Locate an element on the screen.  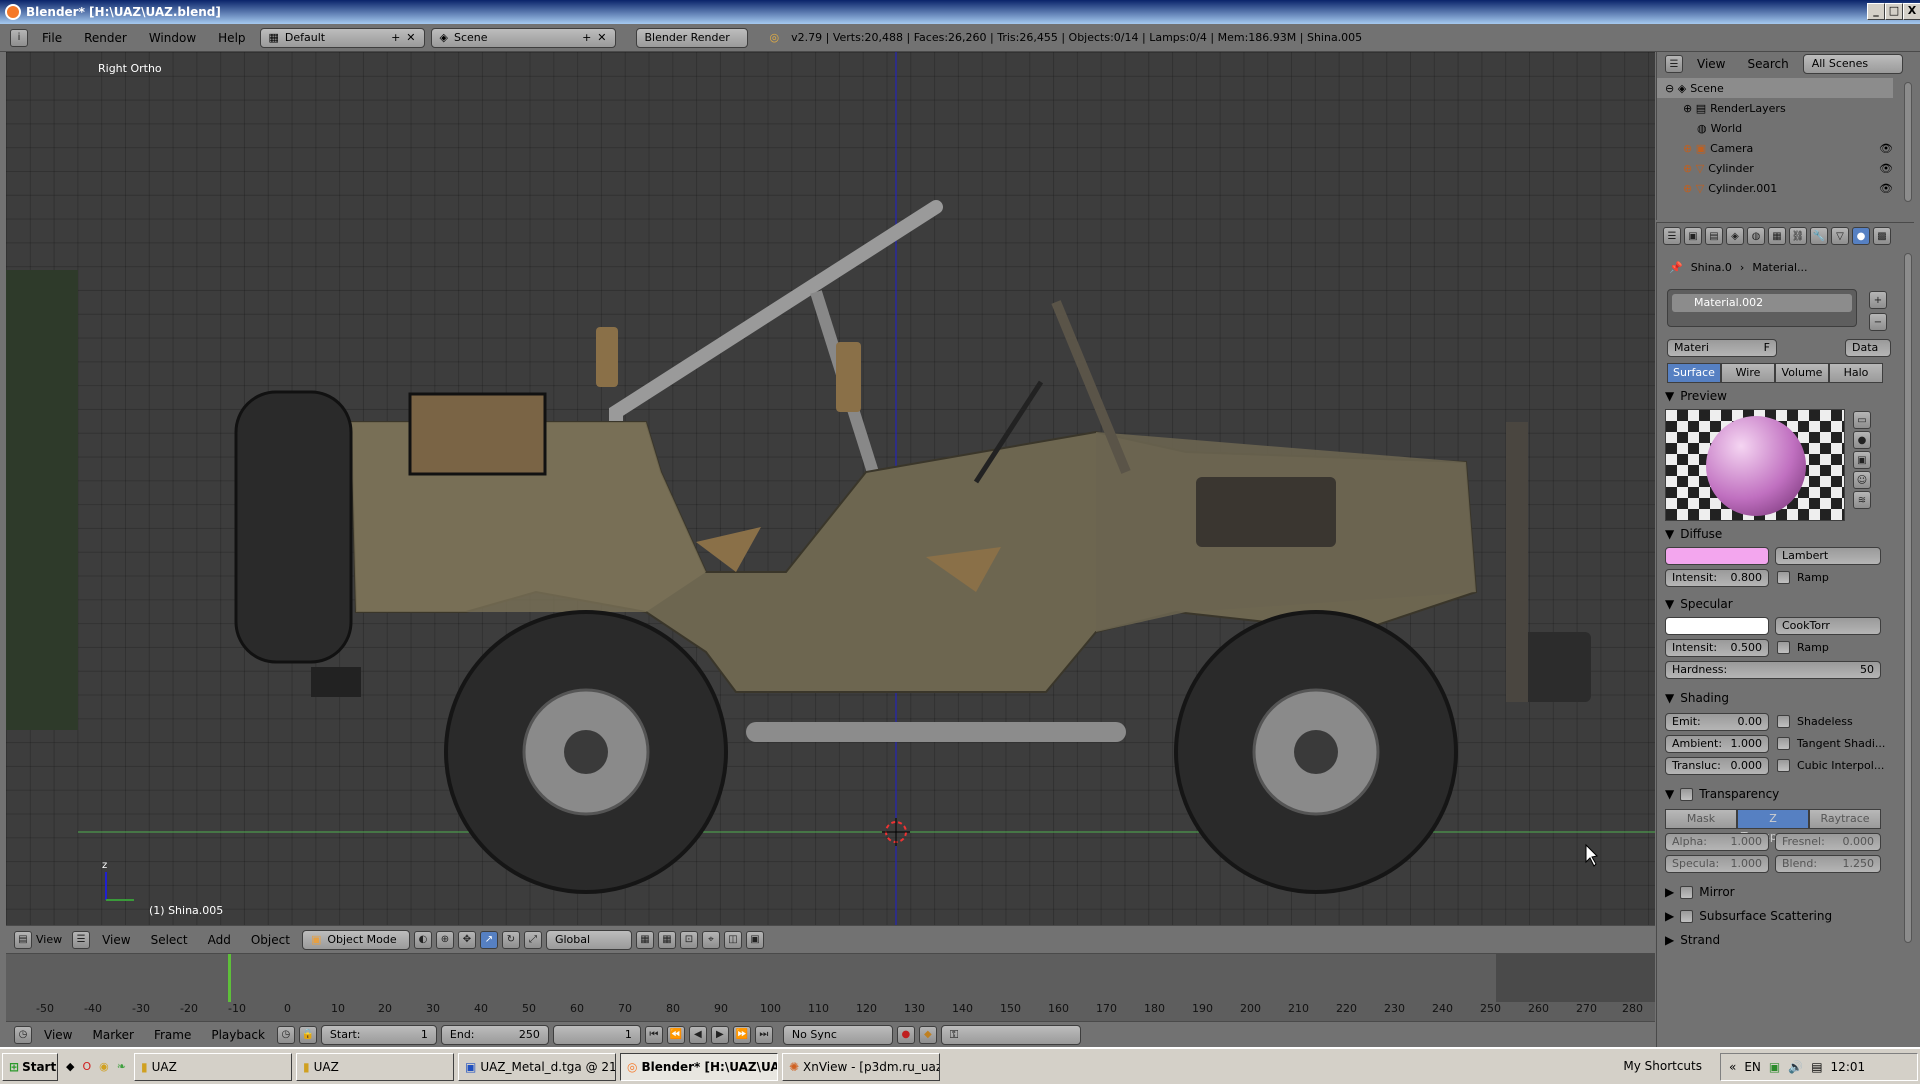
network-icon: ▤ is located at coordinates (1816, 1067).